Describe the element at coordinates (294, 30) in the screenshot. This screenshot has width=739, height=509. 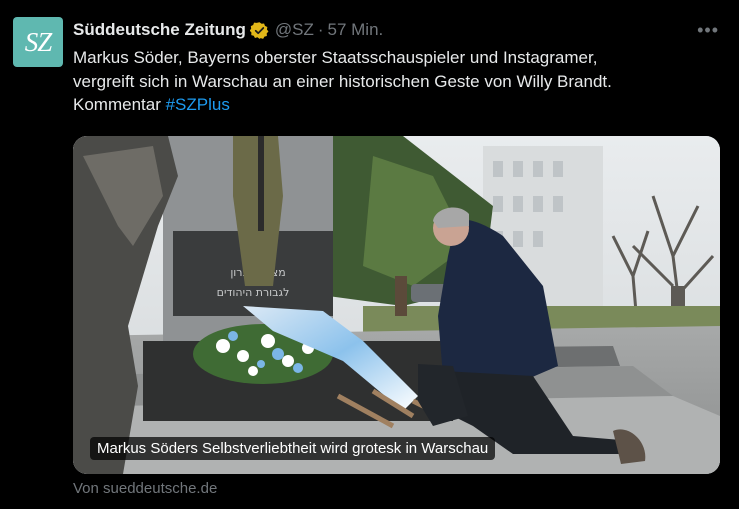
I see `account-handle: @SZ` at that location.